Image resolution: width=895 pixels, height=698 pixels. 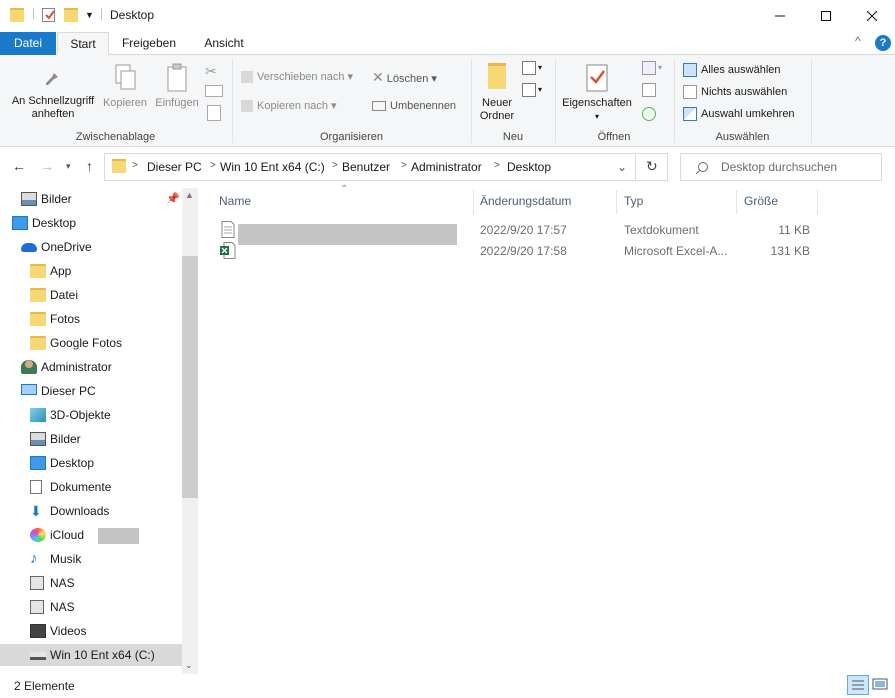 What do you see at coordinates (529, 90) in the screenshot?
I see `easy-access-icon` at bounding box center [529, 90].